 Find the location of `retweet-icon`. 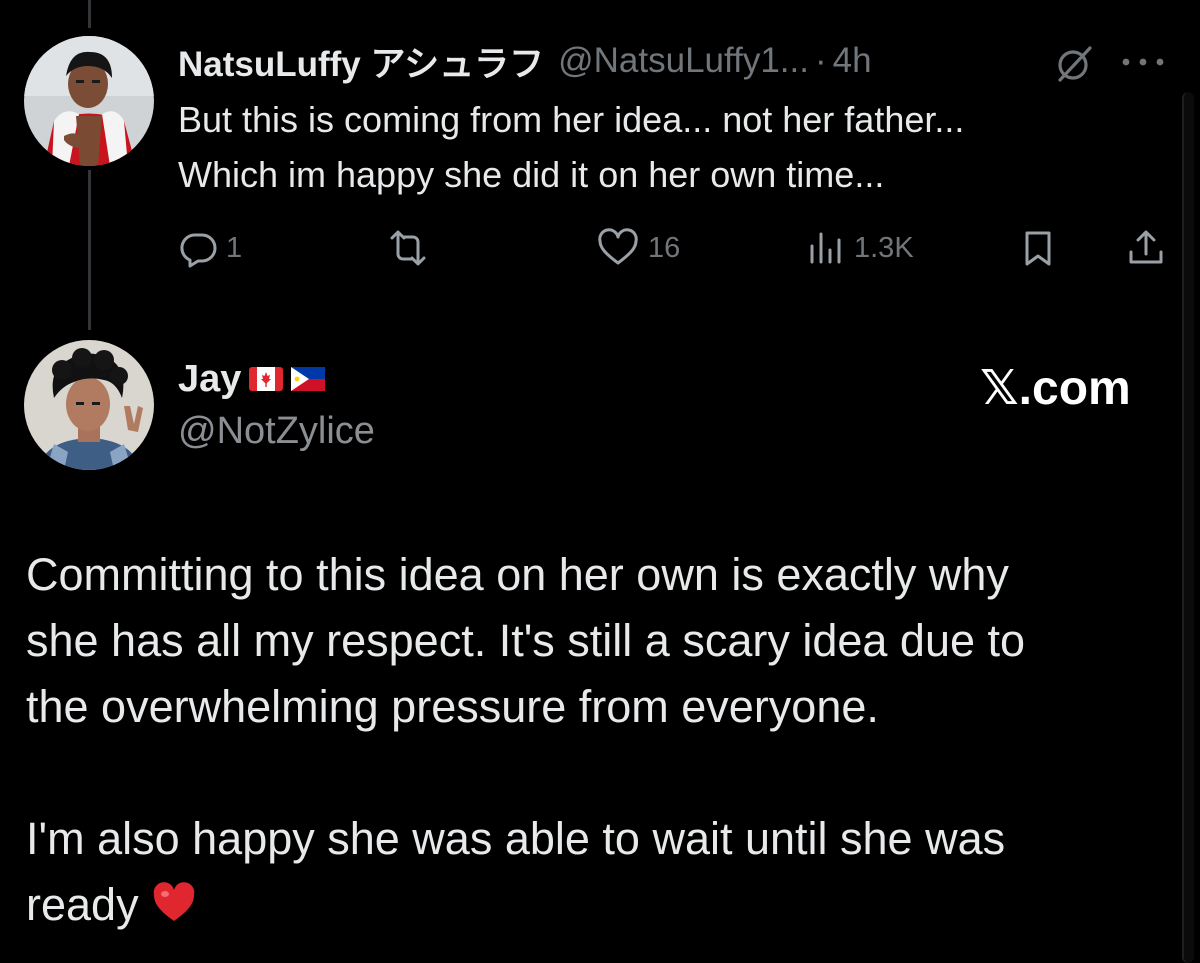

retweet-icon is located at coordinates (408, 248).